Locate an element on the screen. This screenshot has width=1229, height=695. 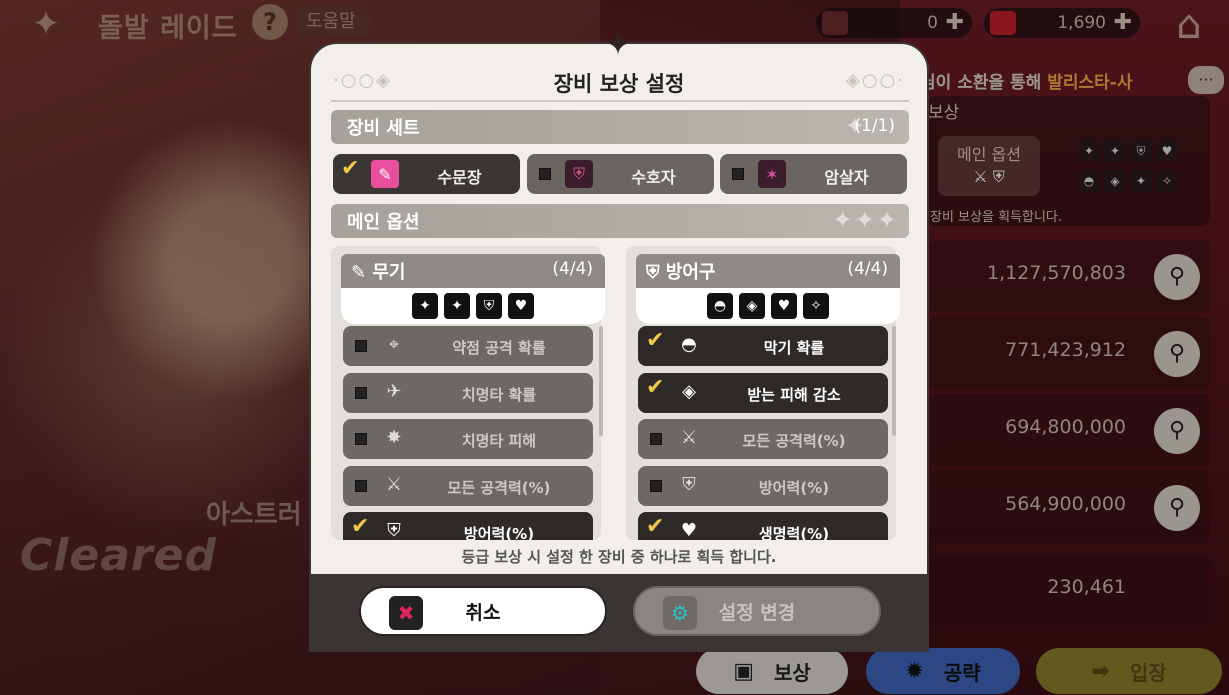
guardian-shield-icon: ⛨ is located at coordinates (579, 174).